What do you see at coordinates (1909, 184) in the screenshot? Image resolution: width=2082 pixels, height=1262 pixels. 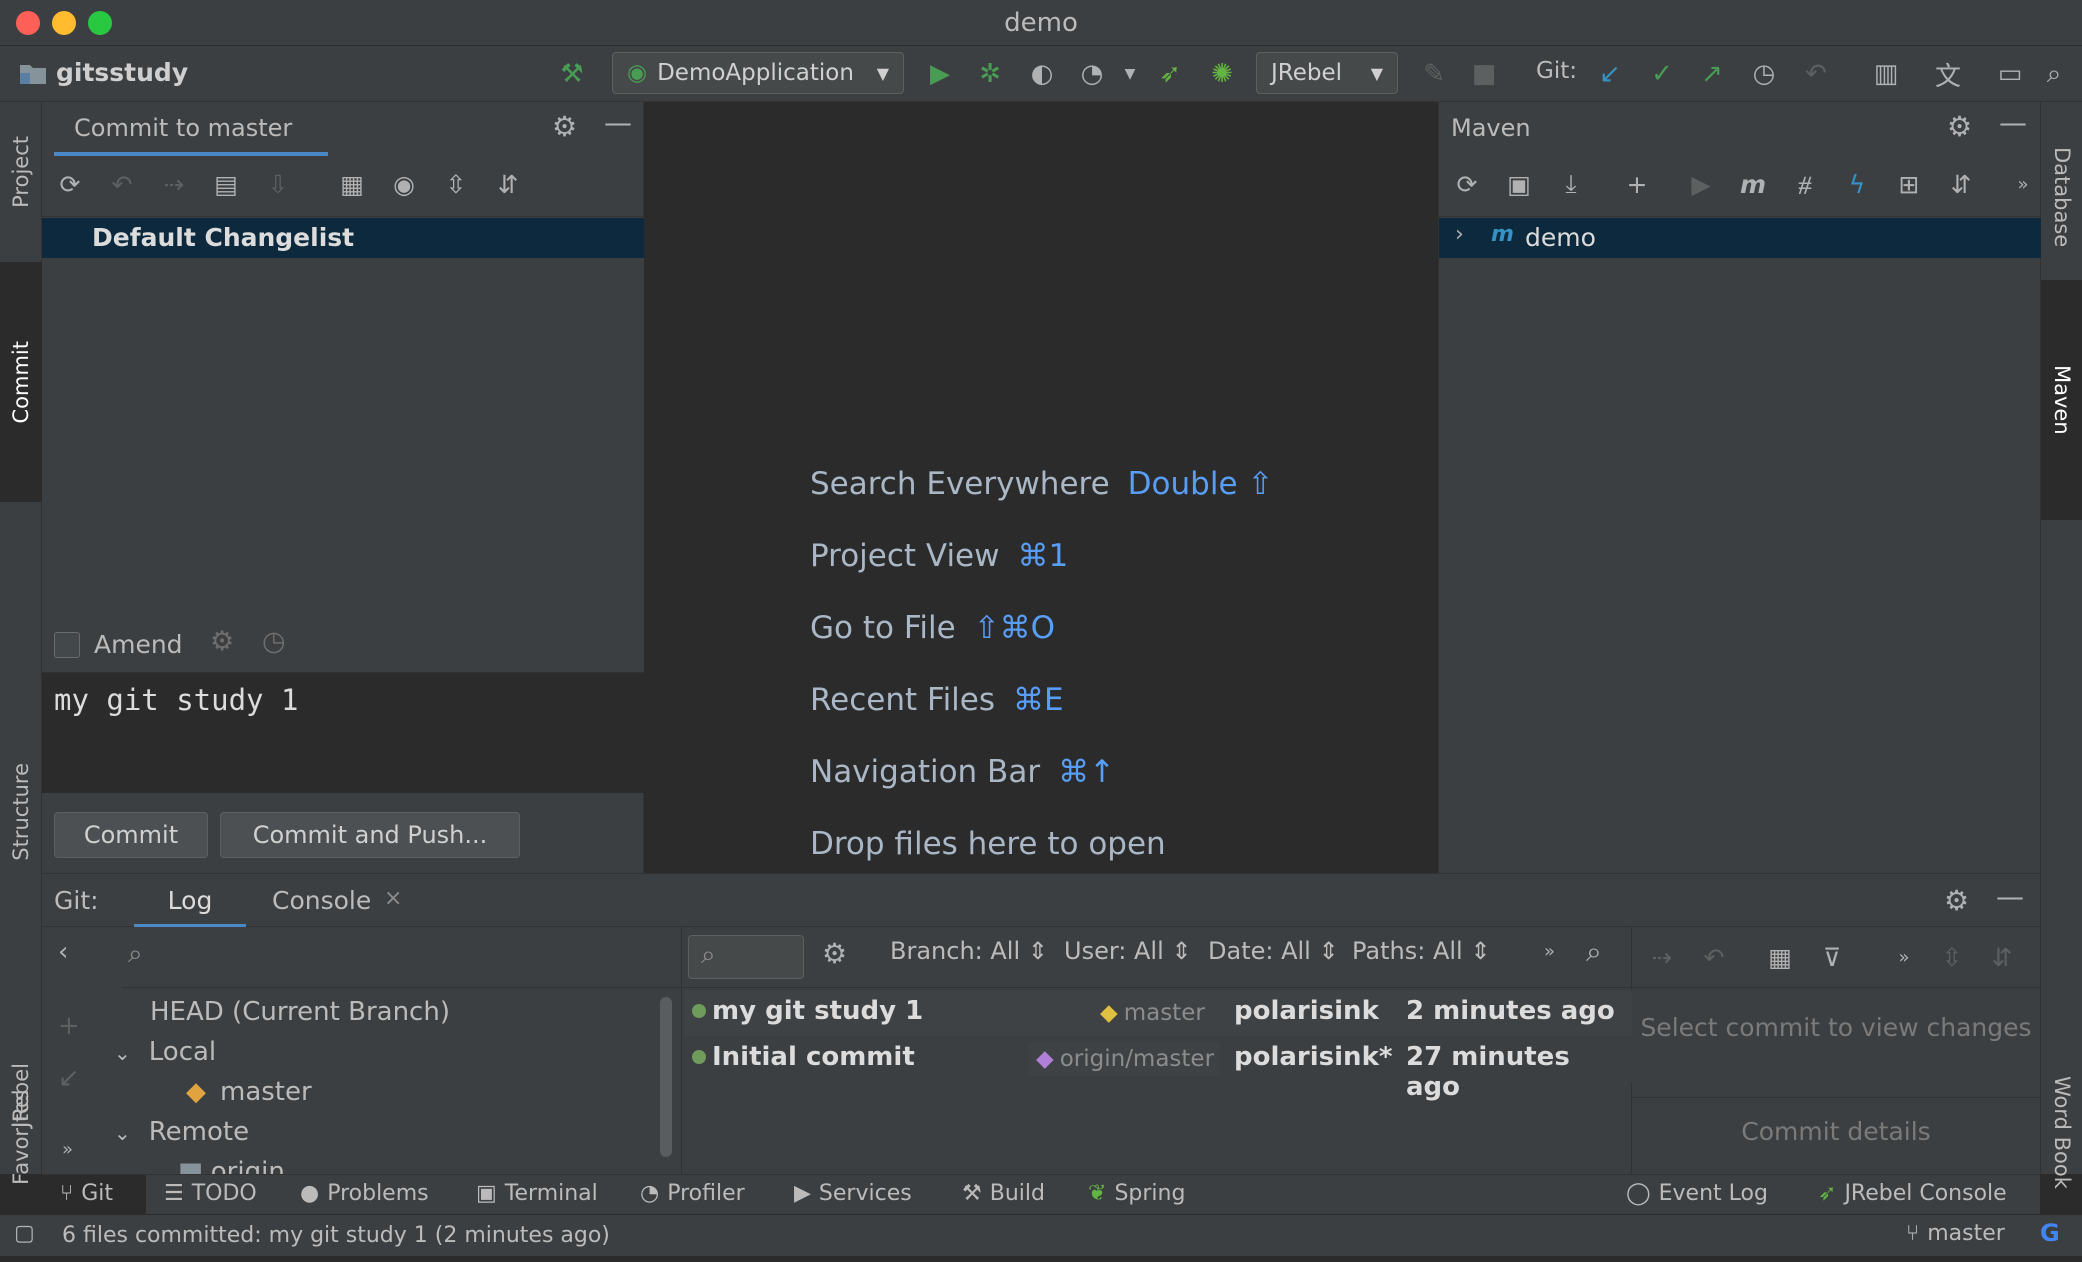 I see `show-dependencies-icon: ⊞` at bounding box center [1909, 184].